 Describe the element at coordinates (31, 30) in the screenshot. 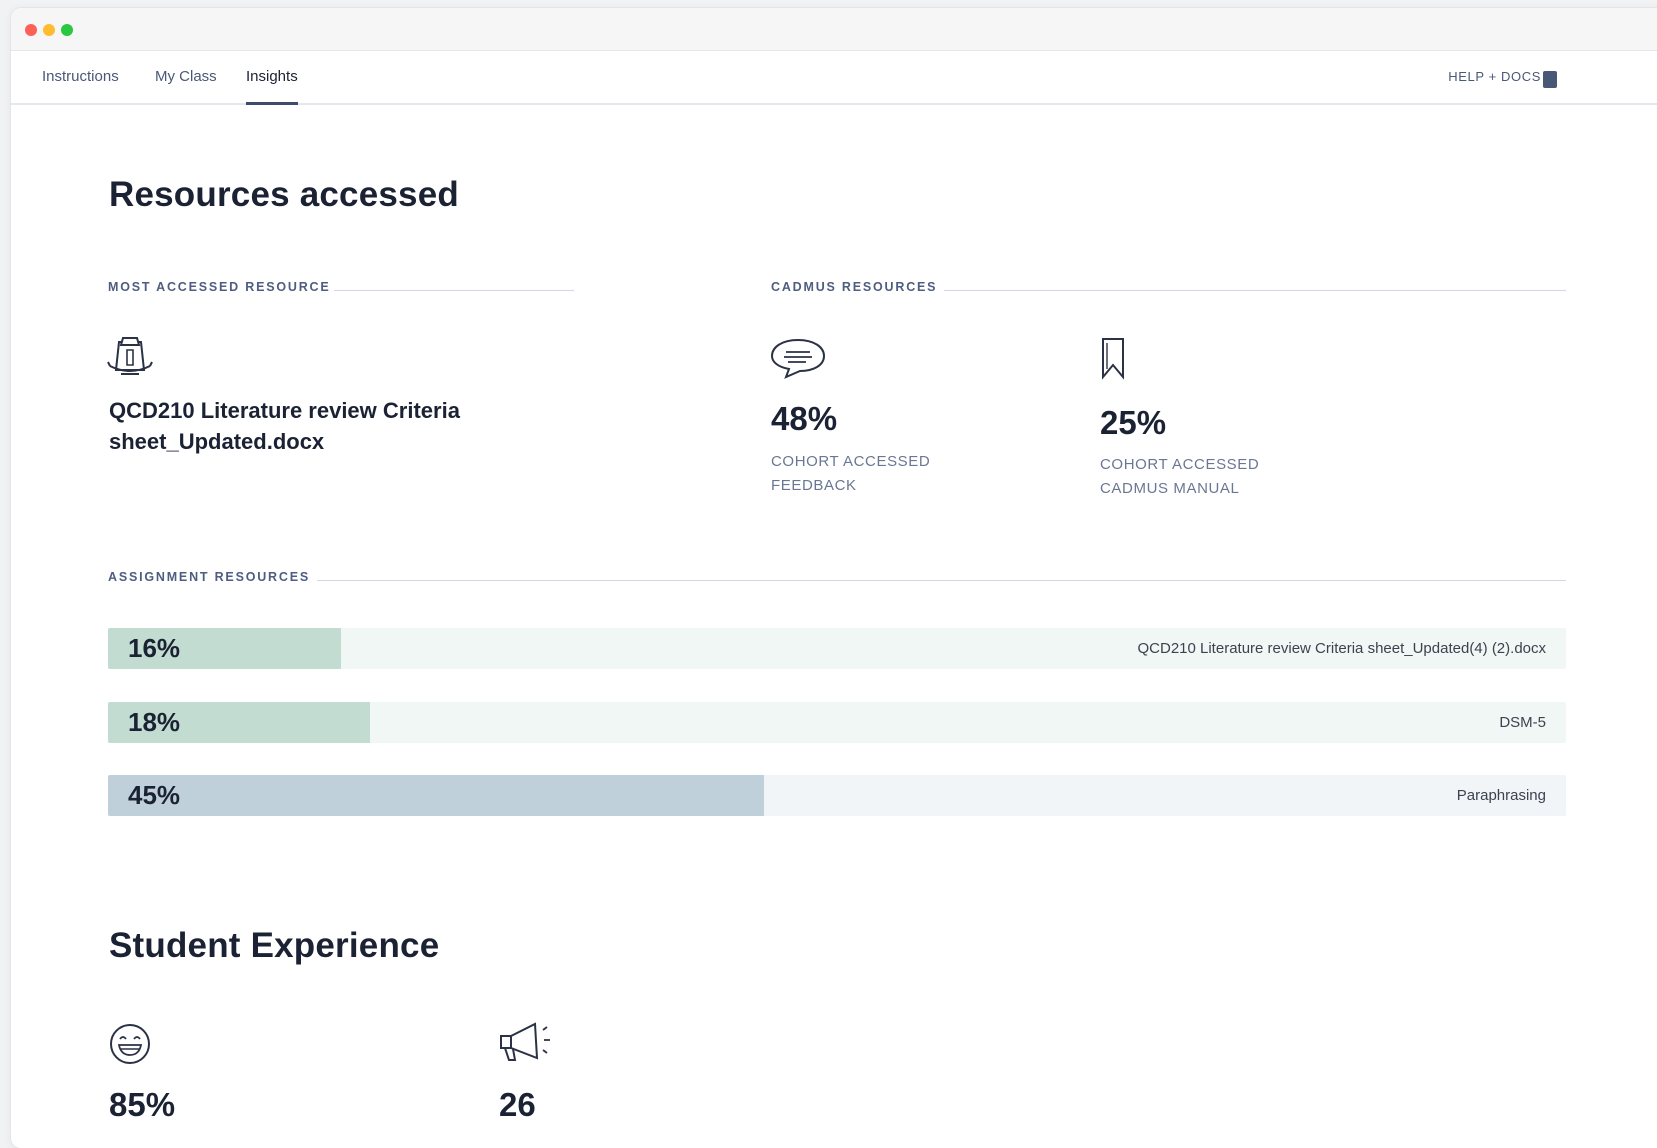

I see `close-window-button` at that location.